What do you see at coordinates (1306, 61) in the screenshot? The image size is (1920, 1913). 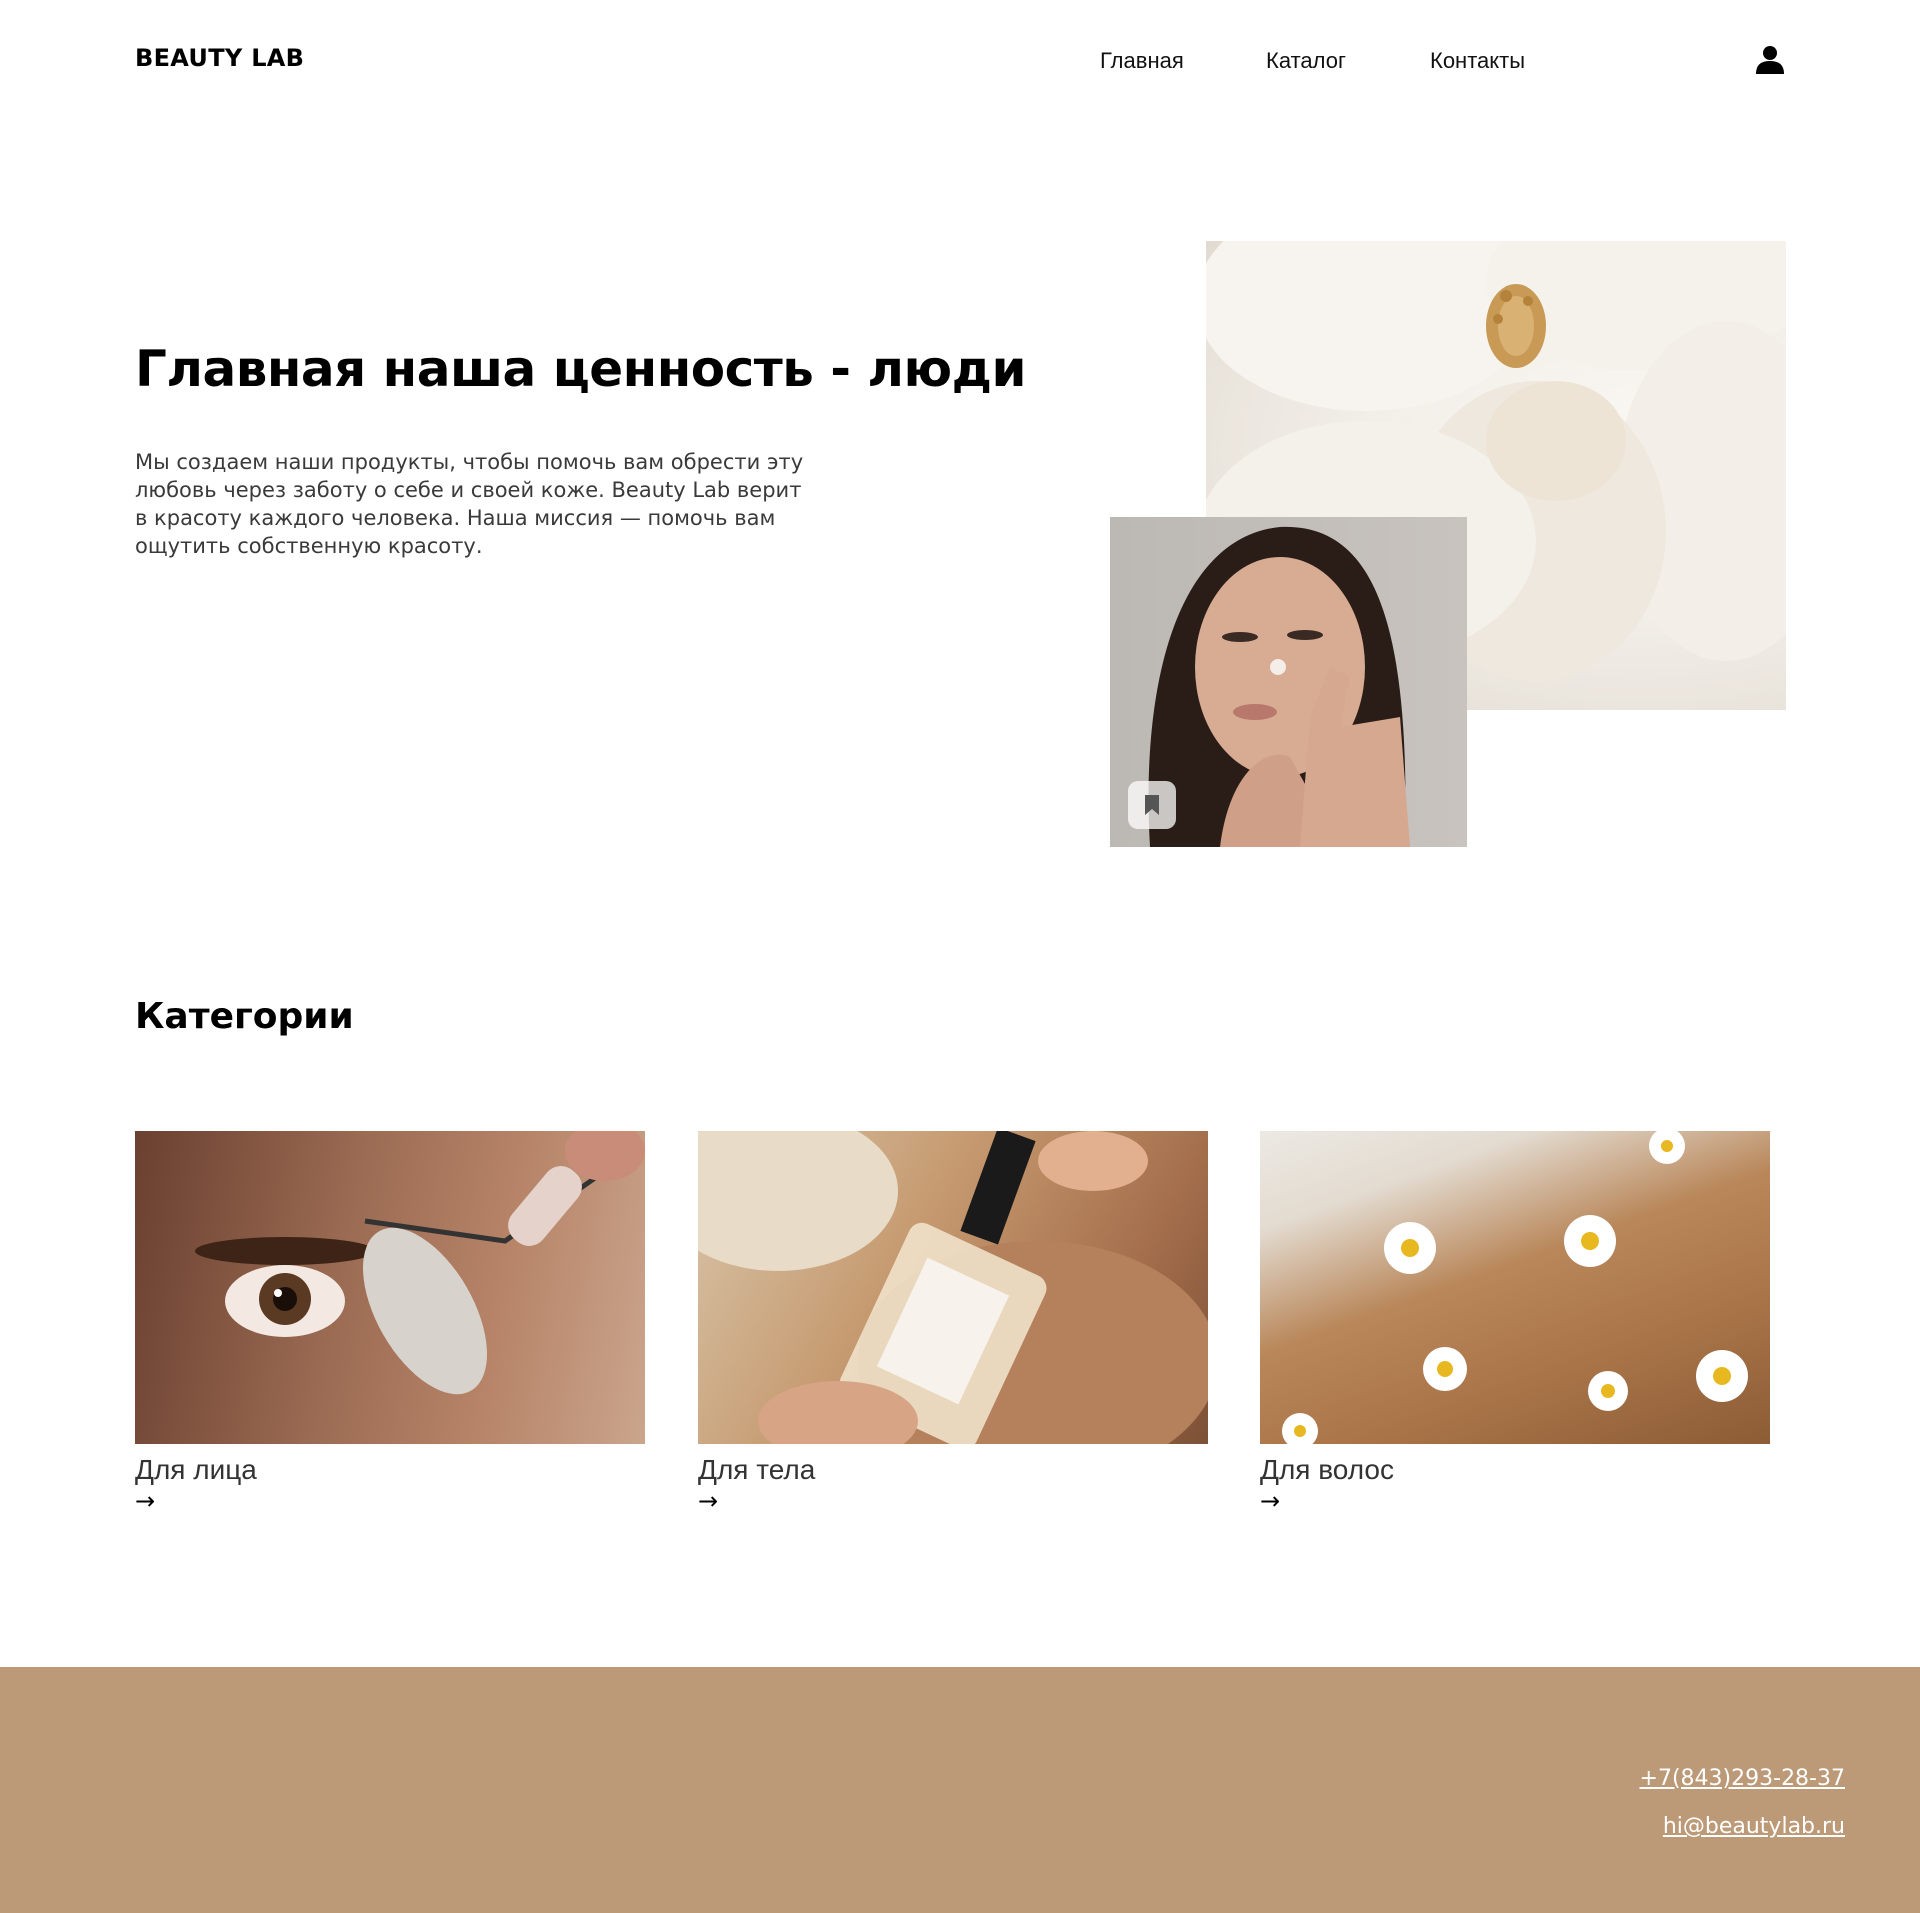 I see `nav-link-catalog: Каталог` at bounding box center [1306, 61].